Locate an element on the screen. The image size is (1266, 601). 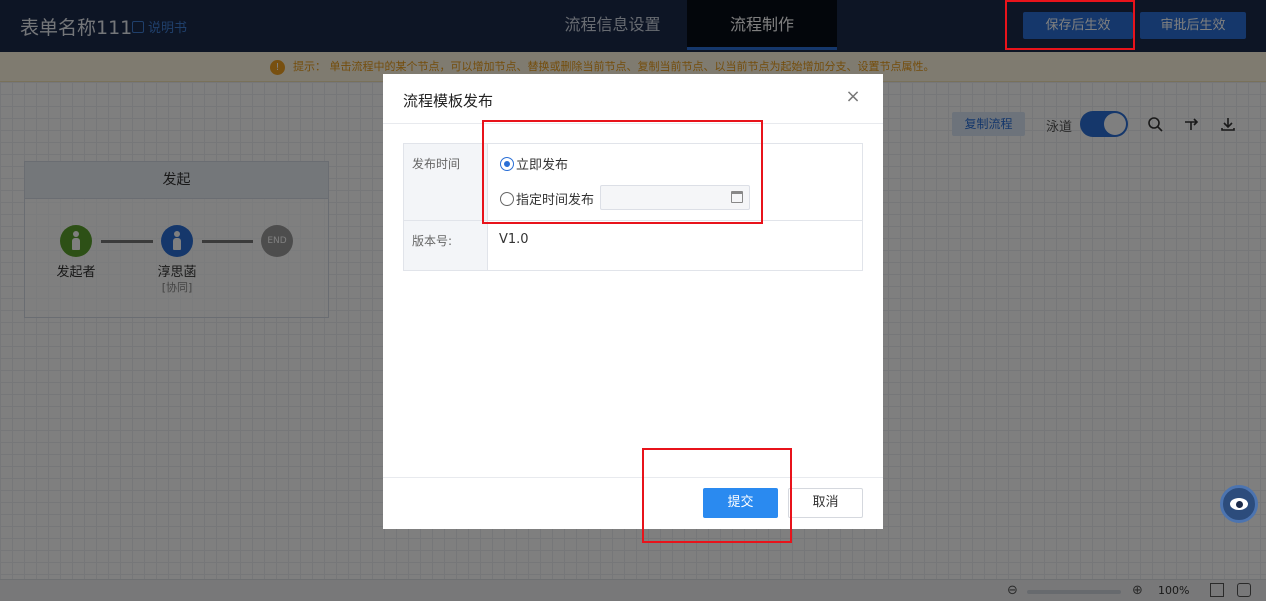
radio-publish-scheduled: 指定时间发布 is located at coordinates (547, 198).